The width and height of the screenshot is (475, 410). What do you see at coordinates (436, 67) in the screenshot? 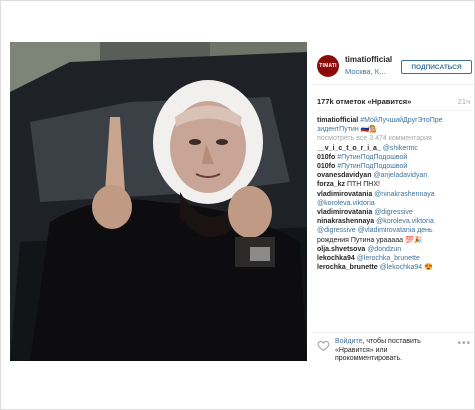
I see `follow-button: ПОДПИСАТЬСЯ` at bounding box center [436, 67].